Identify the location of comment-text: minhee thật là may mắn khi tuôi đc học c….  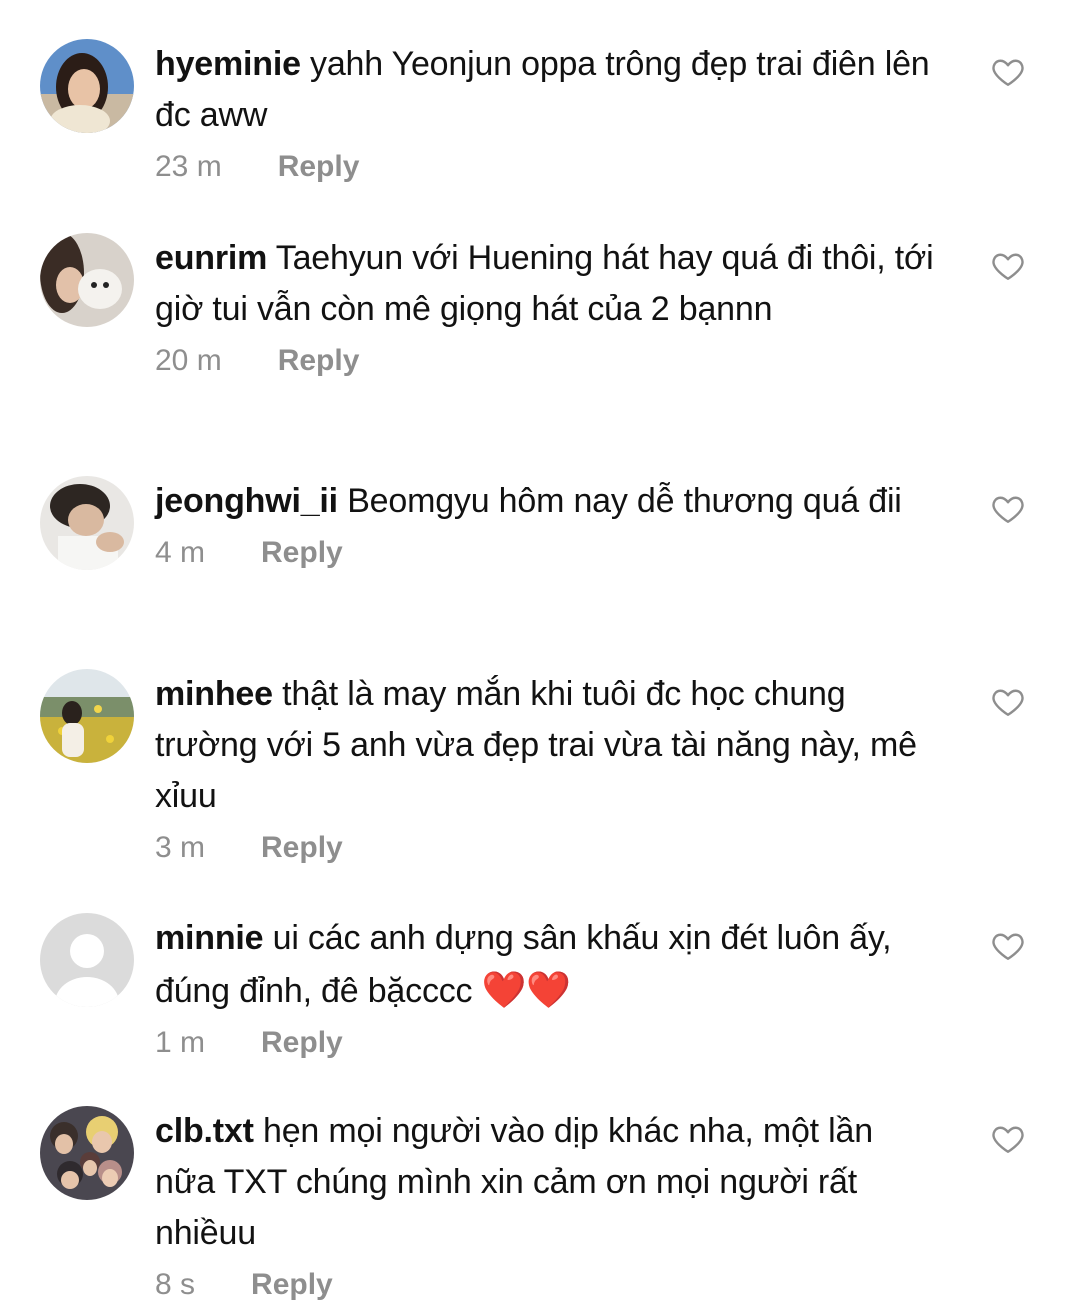
(545, 745).